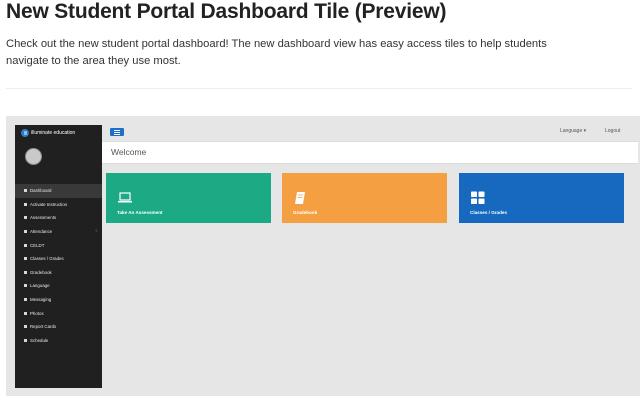 Image resolution: width=640 pixels, height=400 pixels. I want to click on sidebar-item-label: Gradebook, so click(41, 272).